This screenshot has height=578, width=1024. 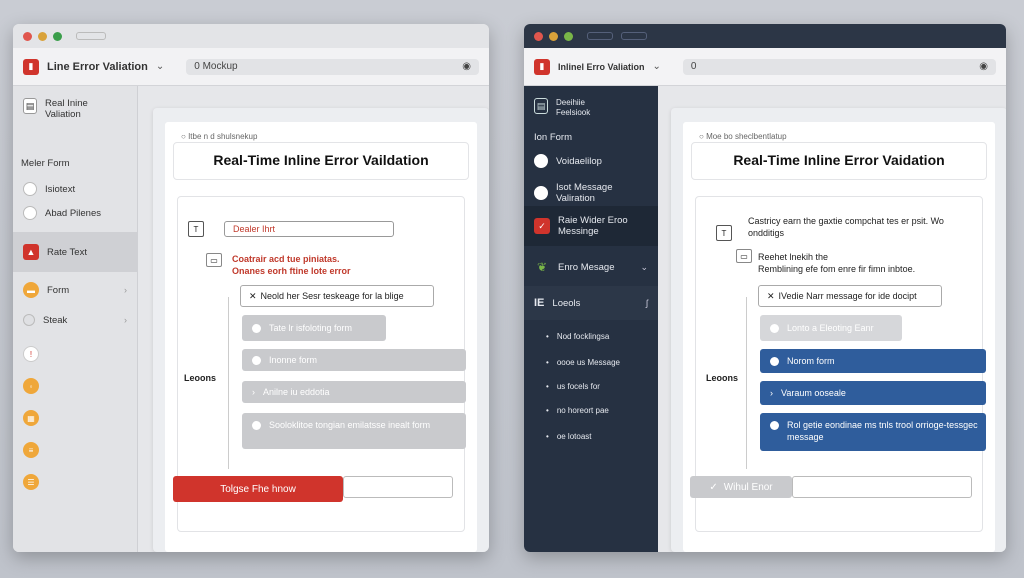 I want to click on sidebar-item-error-message: ✓ Raie Wider Eroo Messinge, so click(x=591, y=226).